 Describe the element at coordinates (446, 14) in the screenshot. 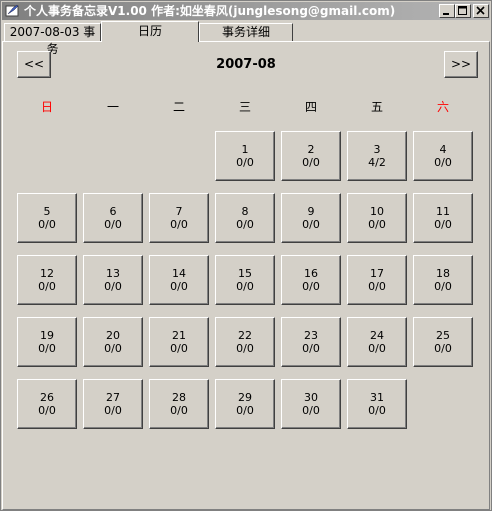

I see `minimize-icon` at that location.